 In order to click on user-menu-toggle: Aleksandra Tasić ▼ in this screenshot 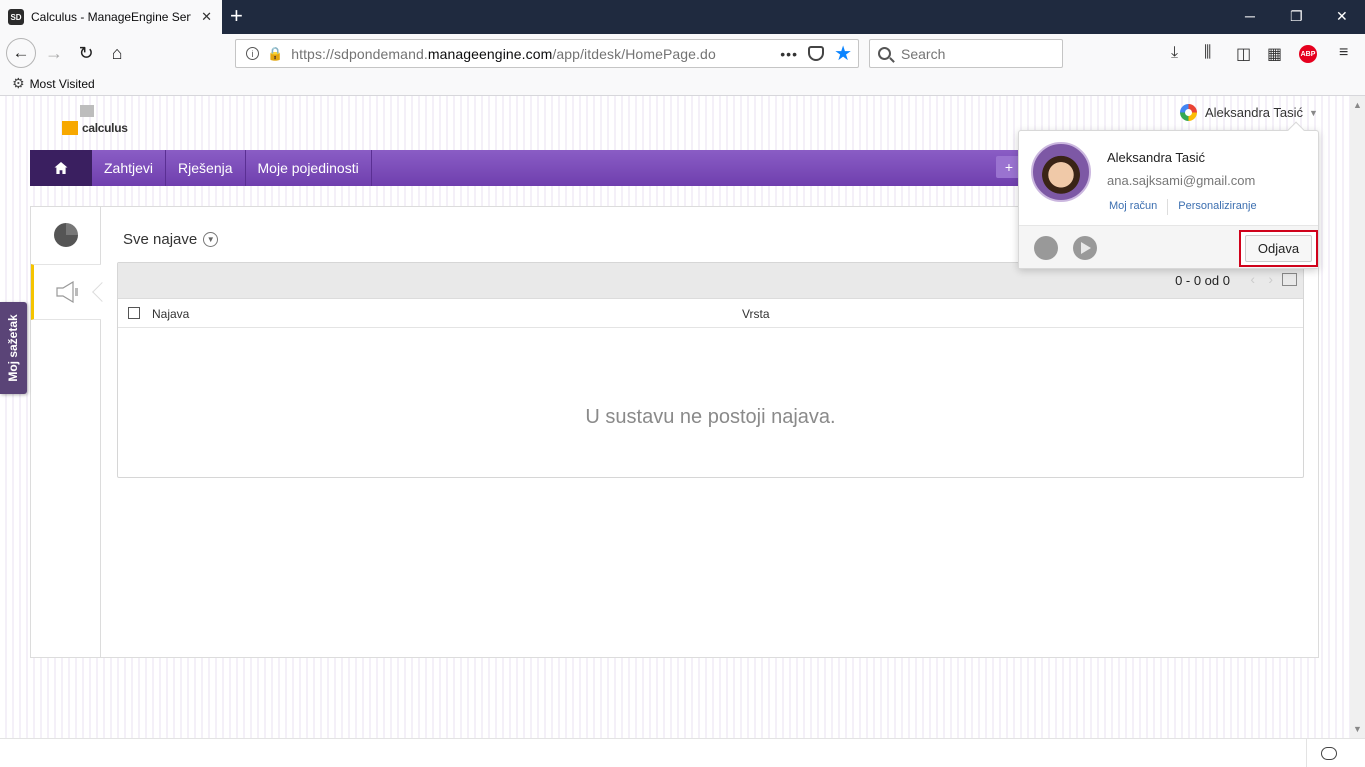, I will do `click(1249, 112)`.